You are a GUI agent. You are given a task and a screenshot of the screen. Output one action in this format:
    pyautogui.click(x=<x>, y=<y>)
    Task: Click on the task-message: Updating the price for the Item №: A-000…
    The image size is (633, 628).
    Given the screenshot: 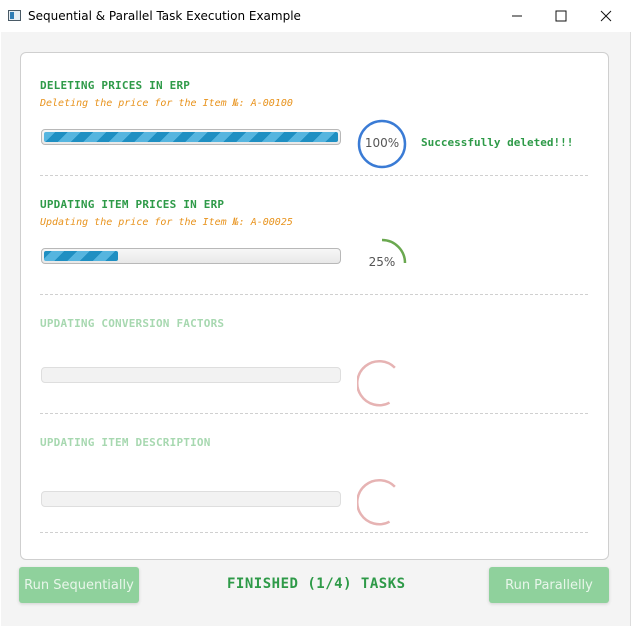 What is the action you would take?
    pyautogui.click(x=166, y=222)
    